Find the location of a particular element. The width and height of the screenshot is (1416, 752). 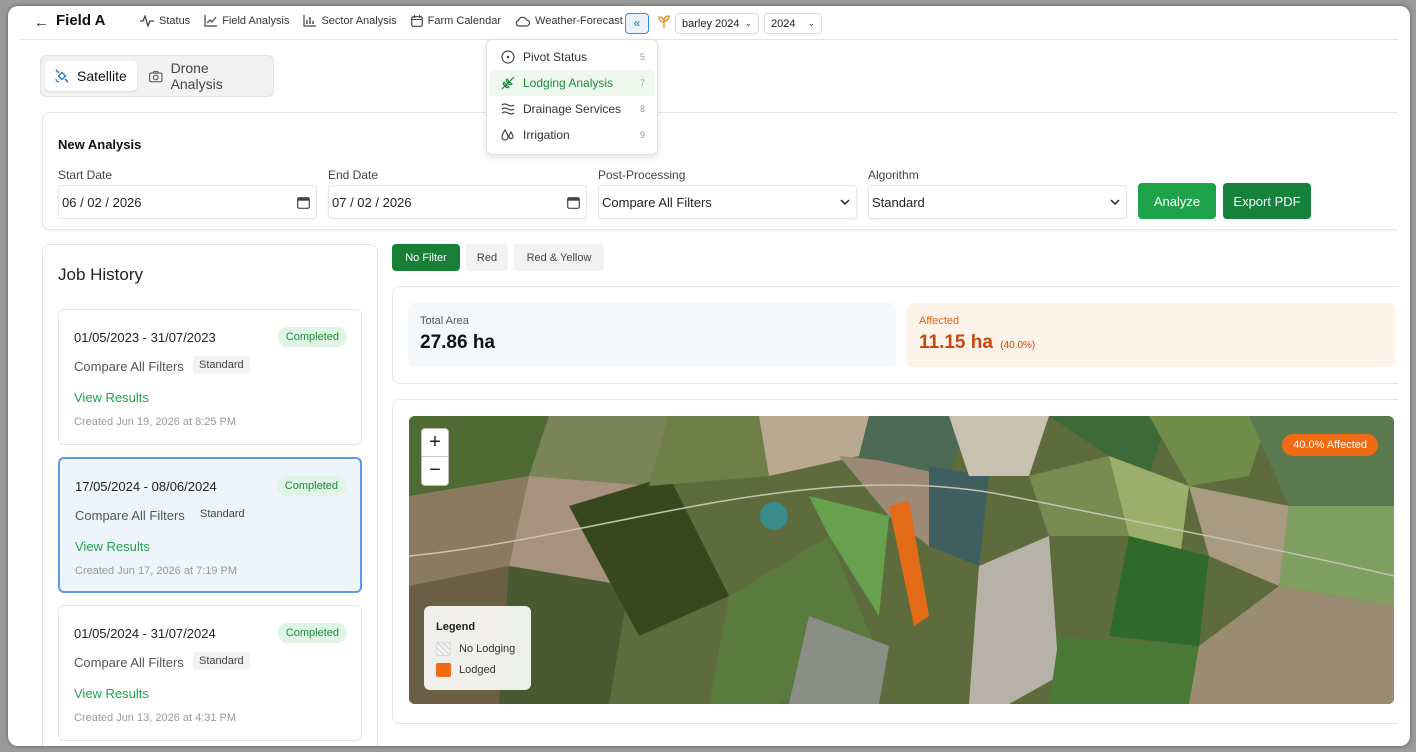

menu-item-label: Drainage Services is located at coordinates (572, 109).